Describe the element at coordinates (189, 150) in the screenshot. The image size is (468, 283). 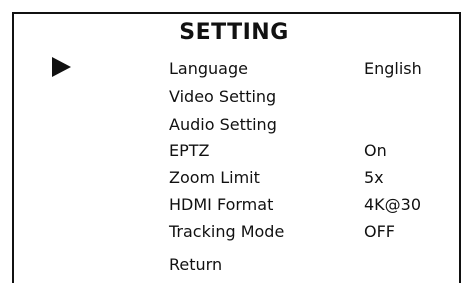
I see `menu-item-label: EPTZ` at that location.